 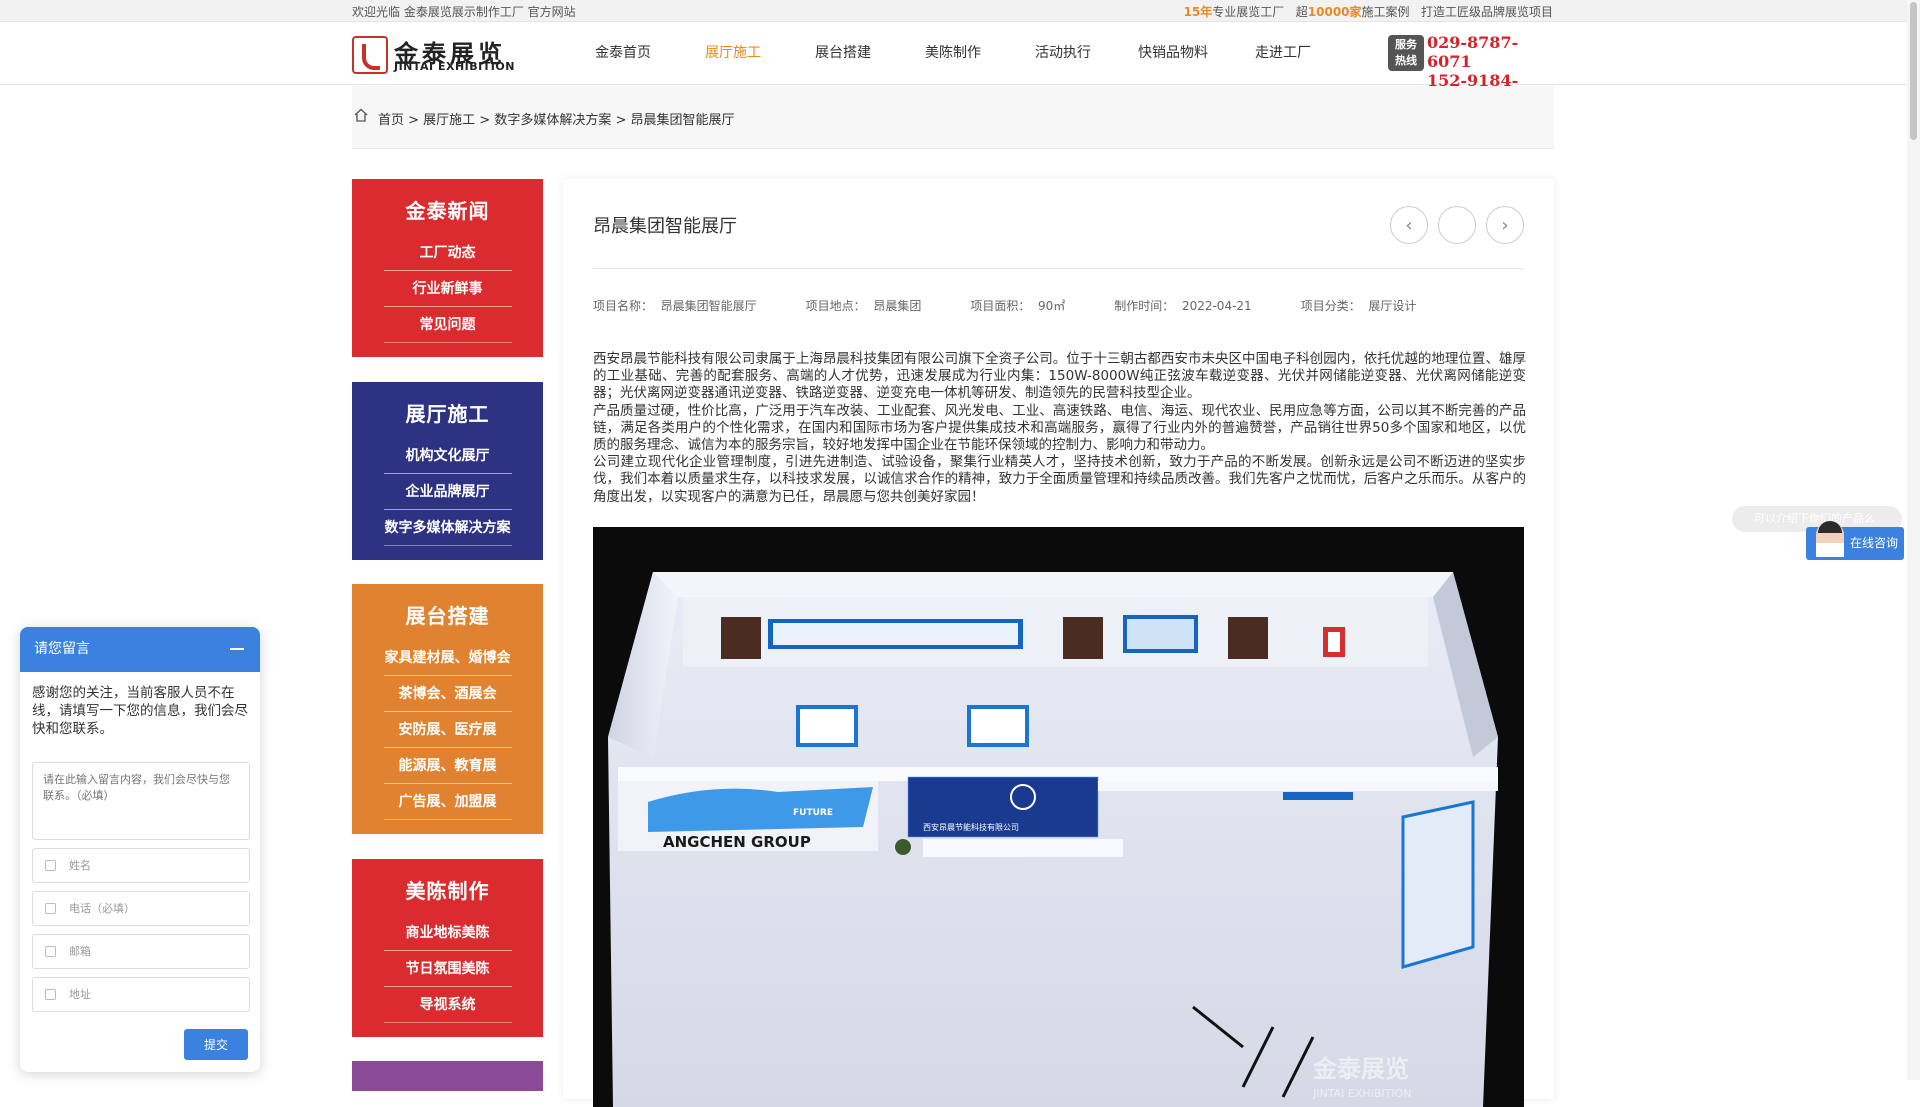 What do you see at coordinates (447, 253) in the screenshot?
I see `sidebar-item-factory-news: 工厂动态` at bounding box center [447, 253].